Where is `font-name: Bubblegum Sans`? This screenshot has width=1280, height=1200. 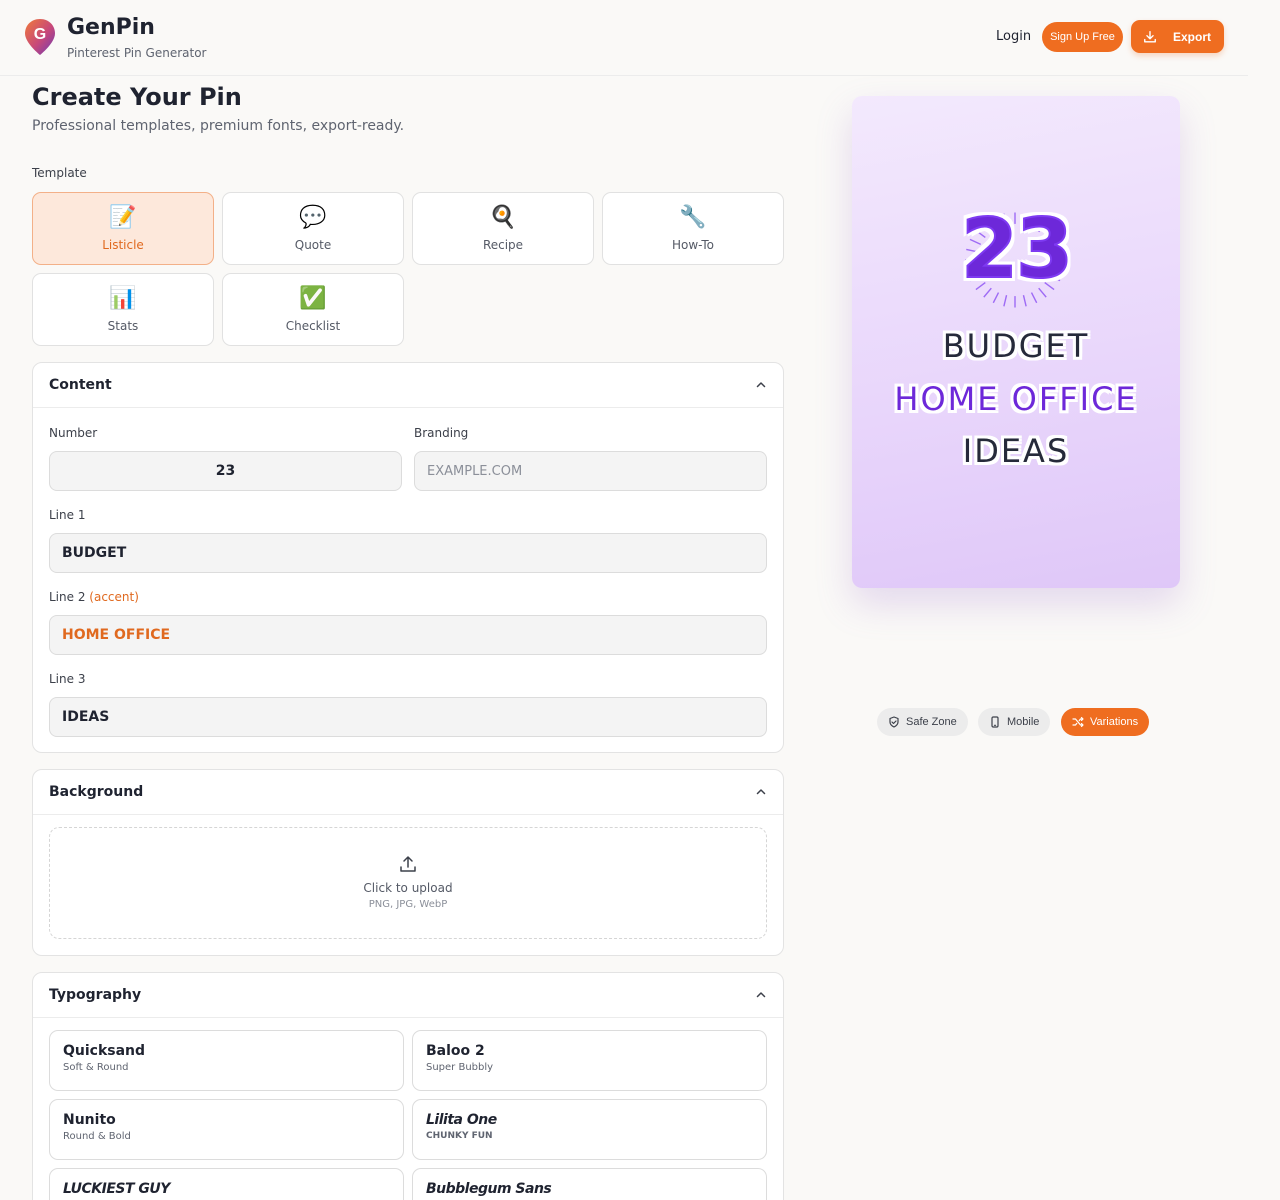 font-name: Bubblegum Sans is located at coordinates (489, 1189).